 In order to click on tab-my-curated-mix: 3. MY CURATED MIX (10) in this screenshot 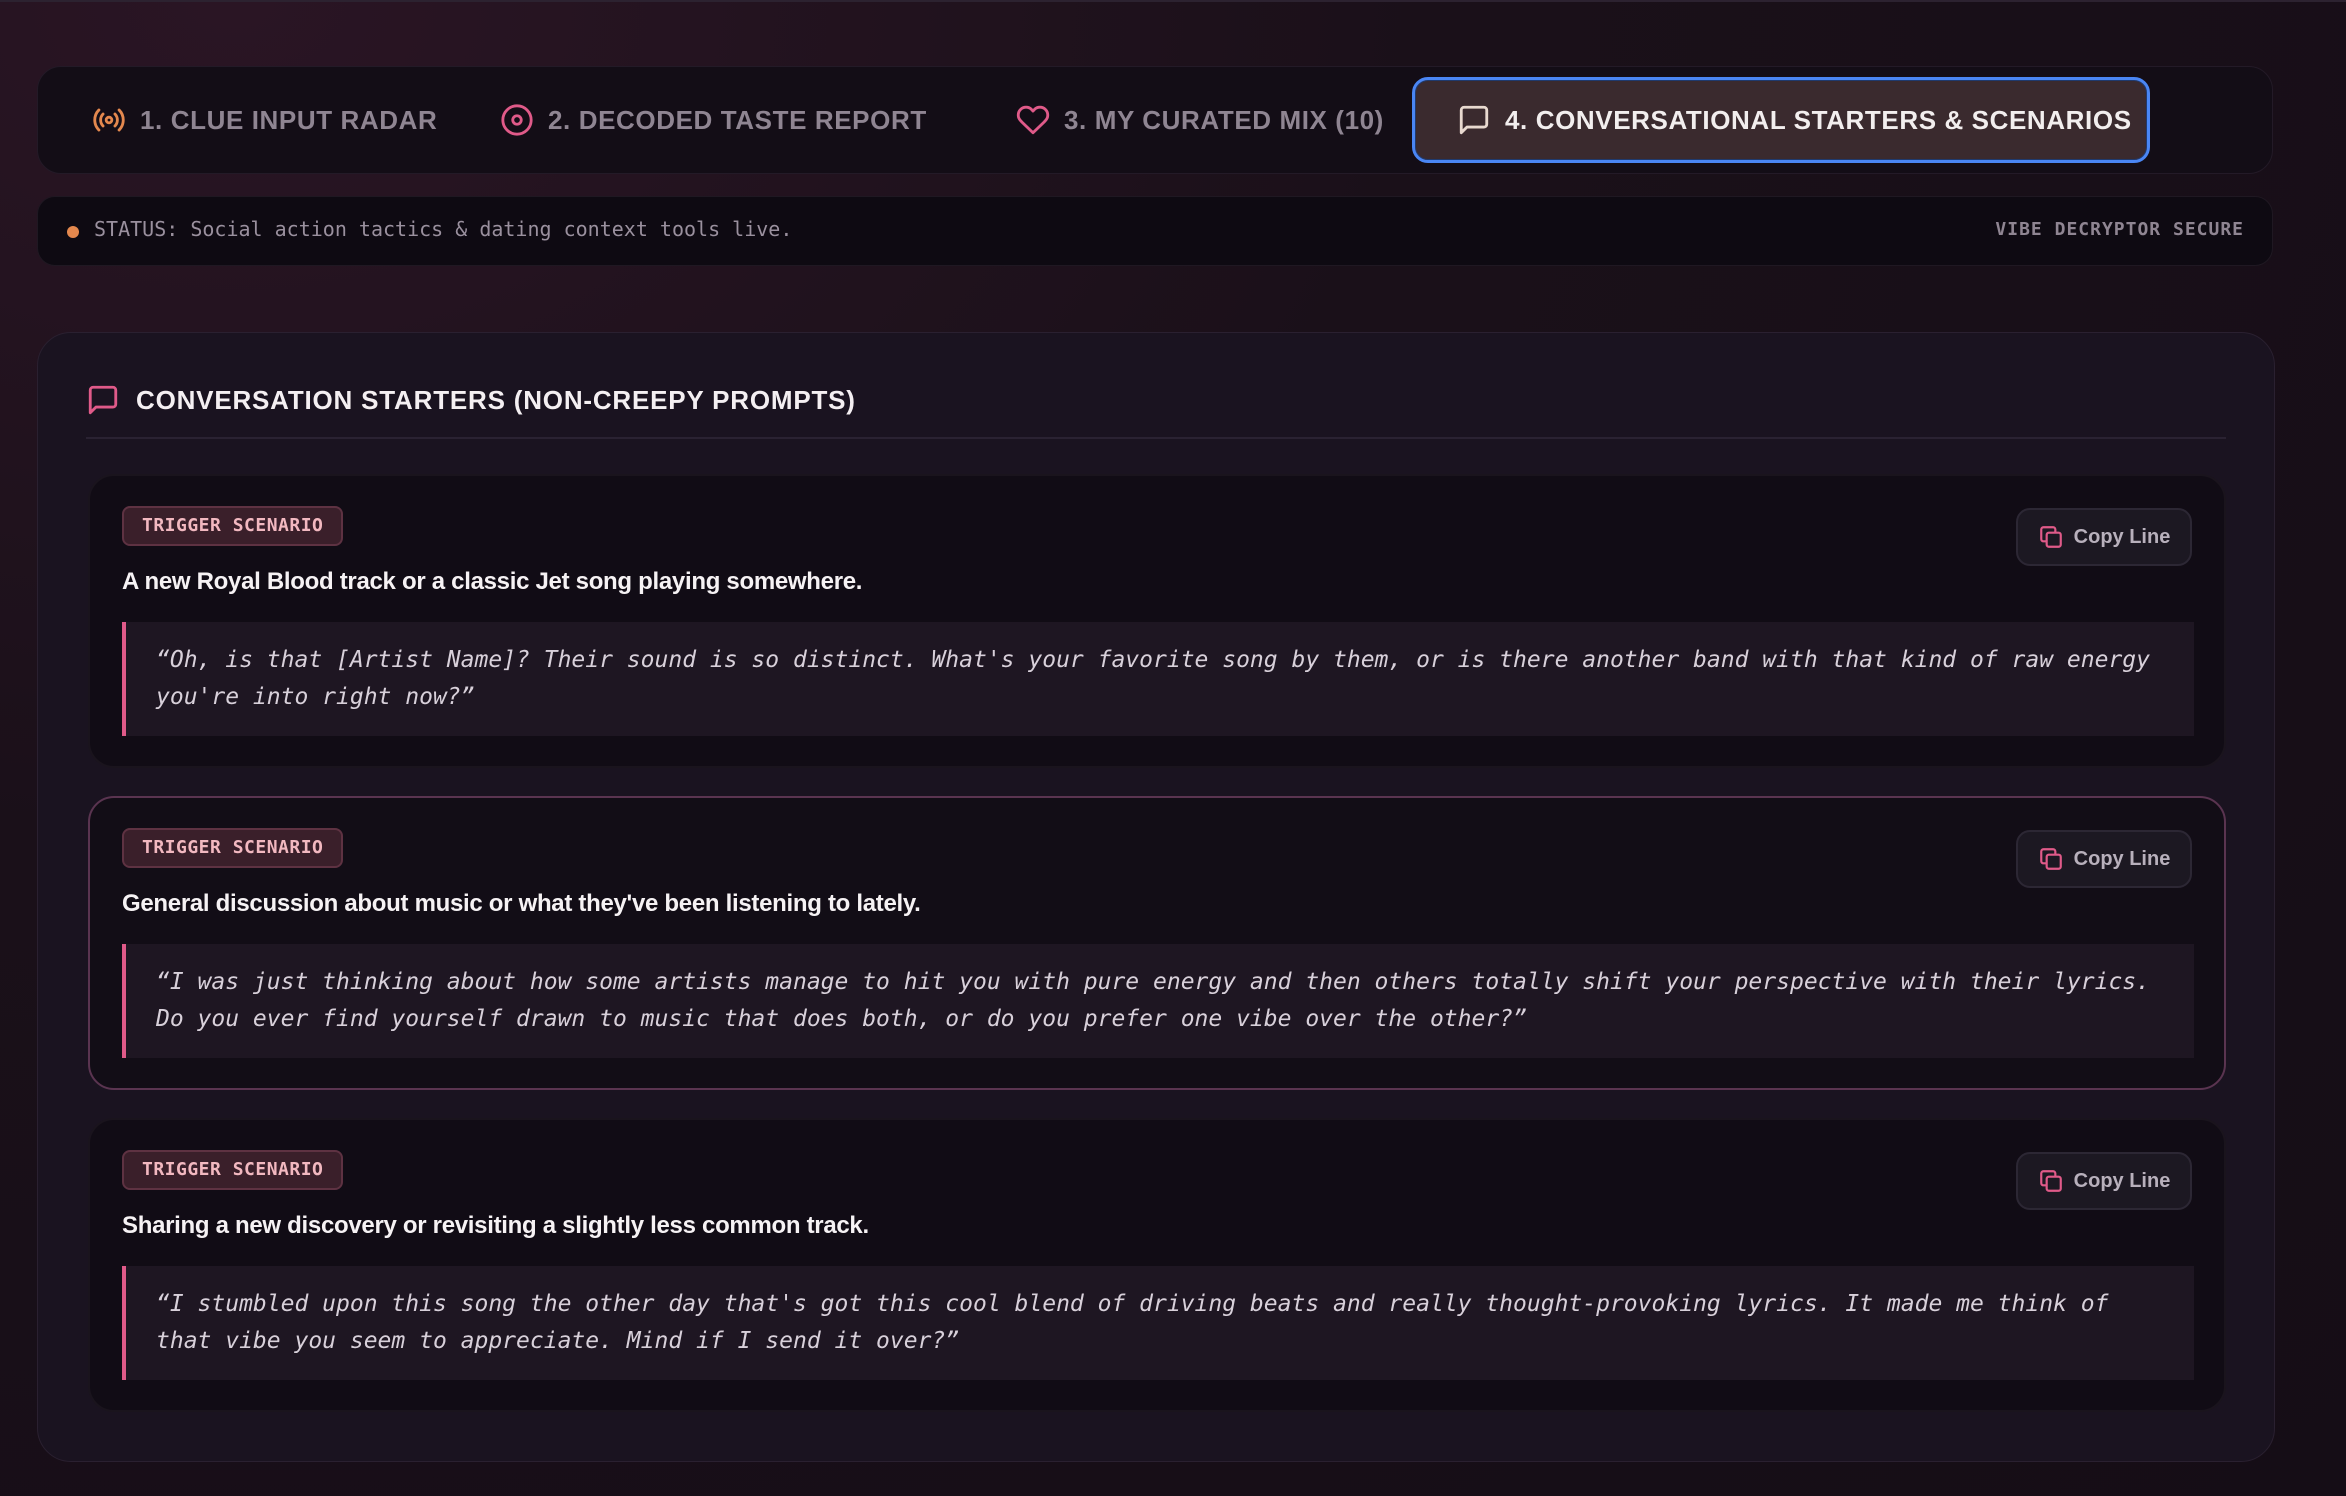, I will do `click(1200, 120)`.